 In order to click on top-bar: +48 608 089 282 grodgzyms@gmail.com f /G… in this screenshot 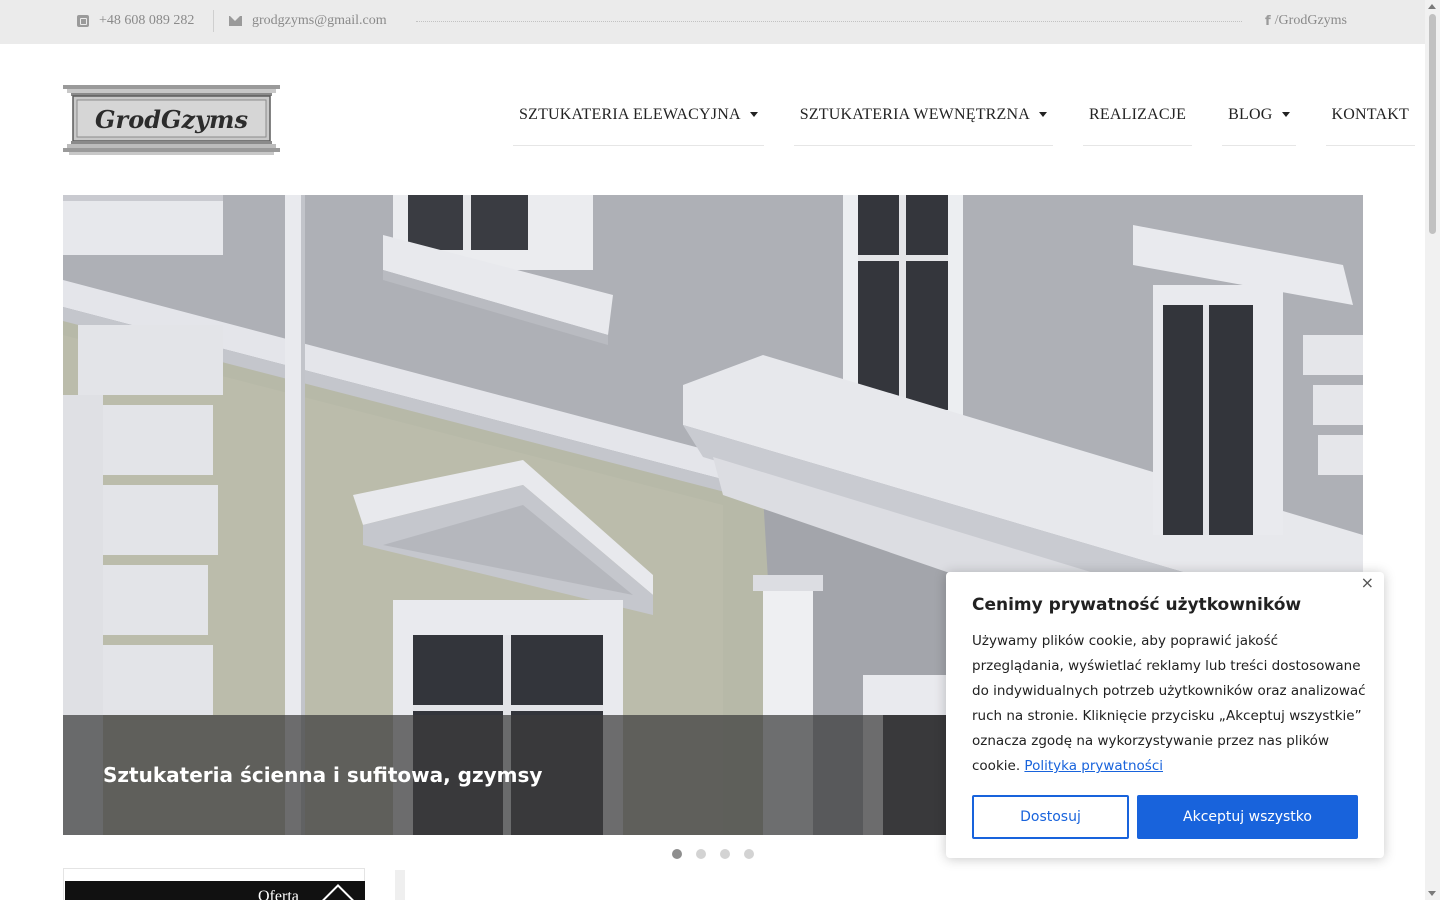, I will do `click(712, 22)`.